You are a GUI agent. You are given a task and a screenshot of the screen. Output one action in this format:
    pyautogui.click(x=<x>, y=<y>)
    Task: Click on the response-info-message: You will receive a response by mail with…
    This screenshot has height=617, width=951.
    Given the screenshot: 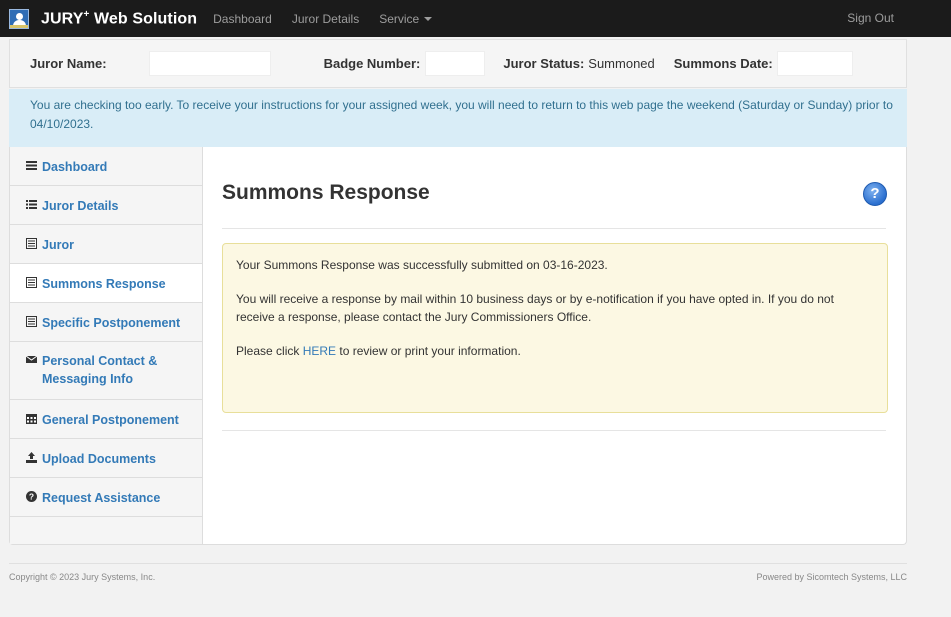 What is the action you would take?
    pyautogui.click(x=535, y=308)
    